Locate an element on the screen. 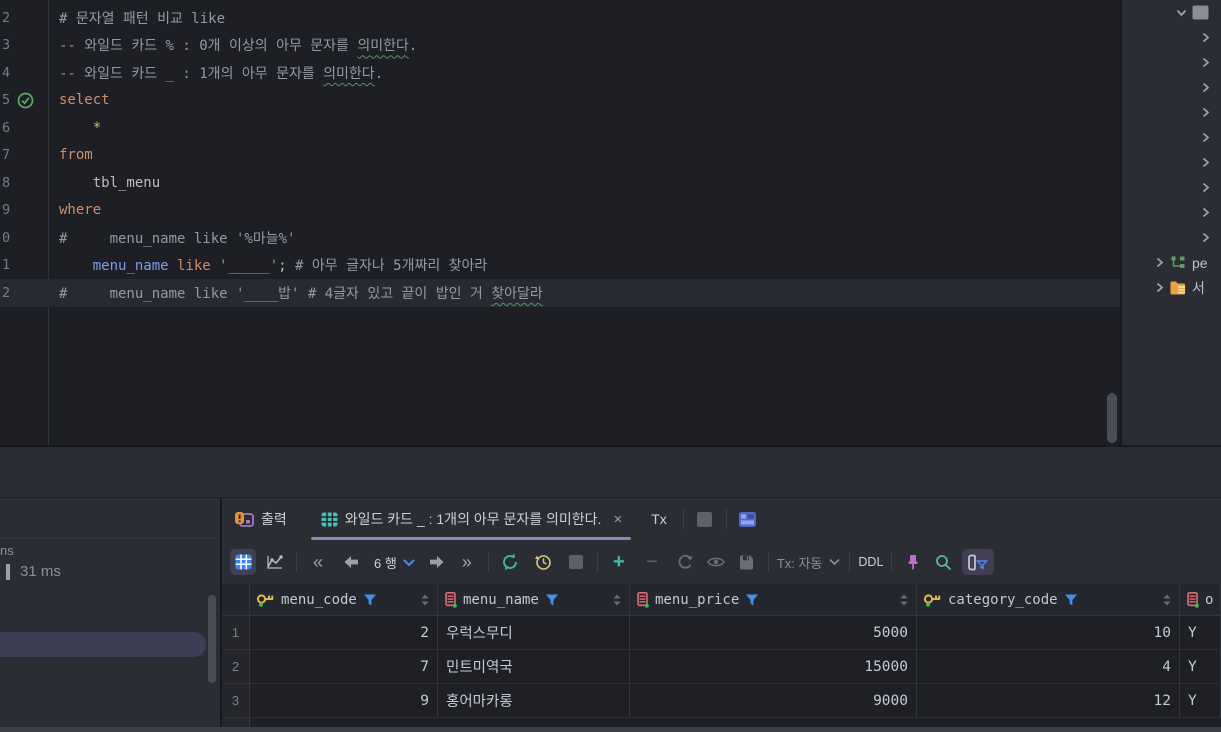 This screenshot has width=1221, height=732. layout-board-icon is located at coordinates (748, 519).